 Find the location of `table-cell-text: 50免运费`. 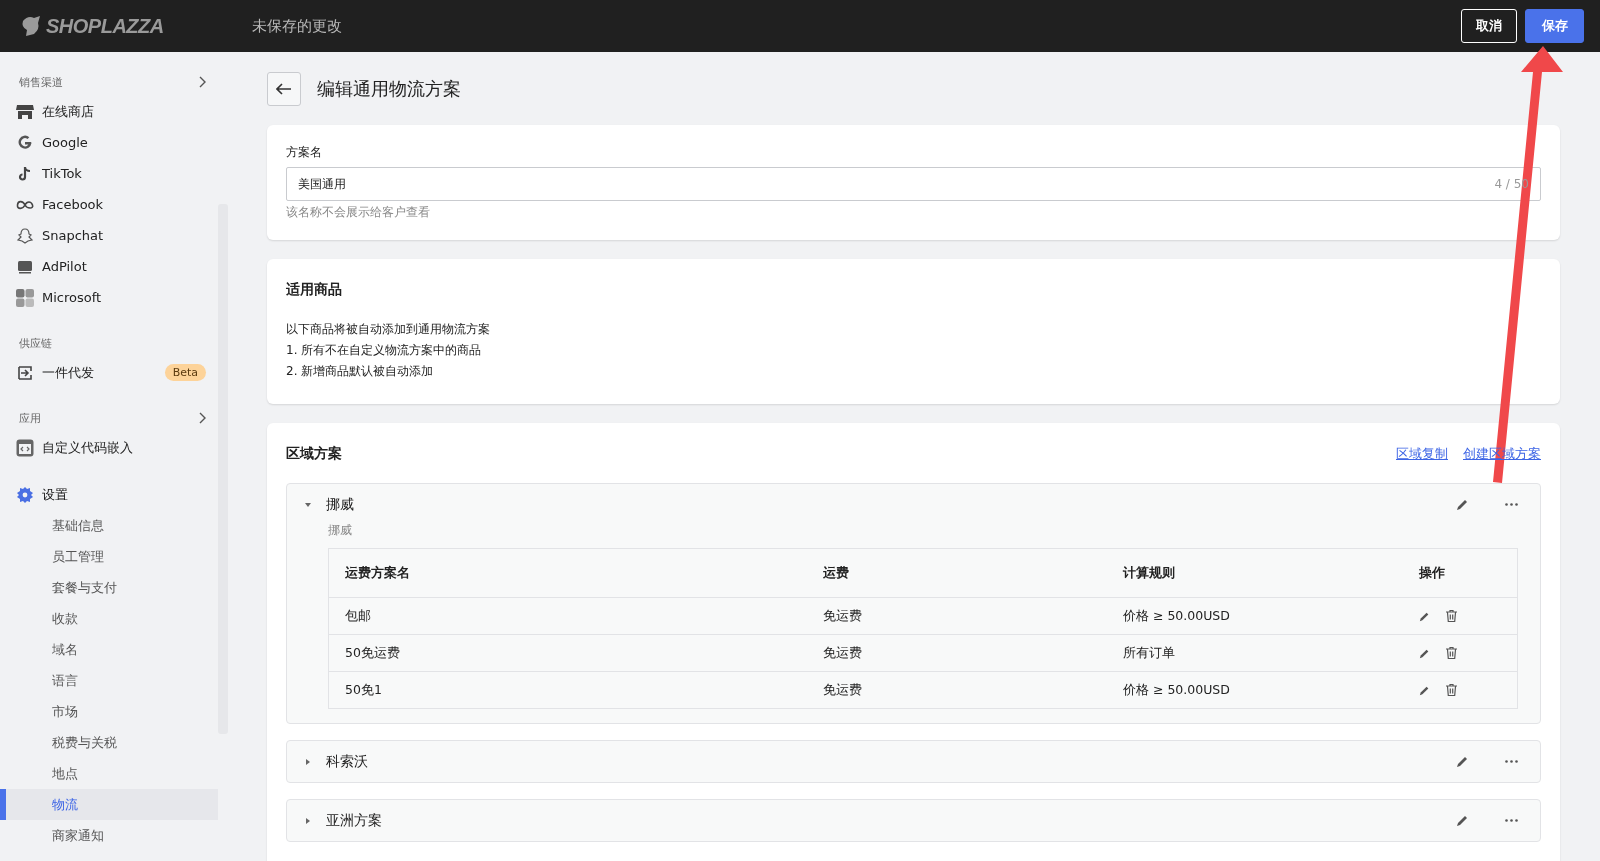

table-cell-text: 50免运费 is located at coordinates (373, 653).